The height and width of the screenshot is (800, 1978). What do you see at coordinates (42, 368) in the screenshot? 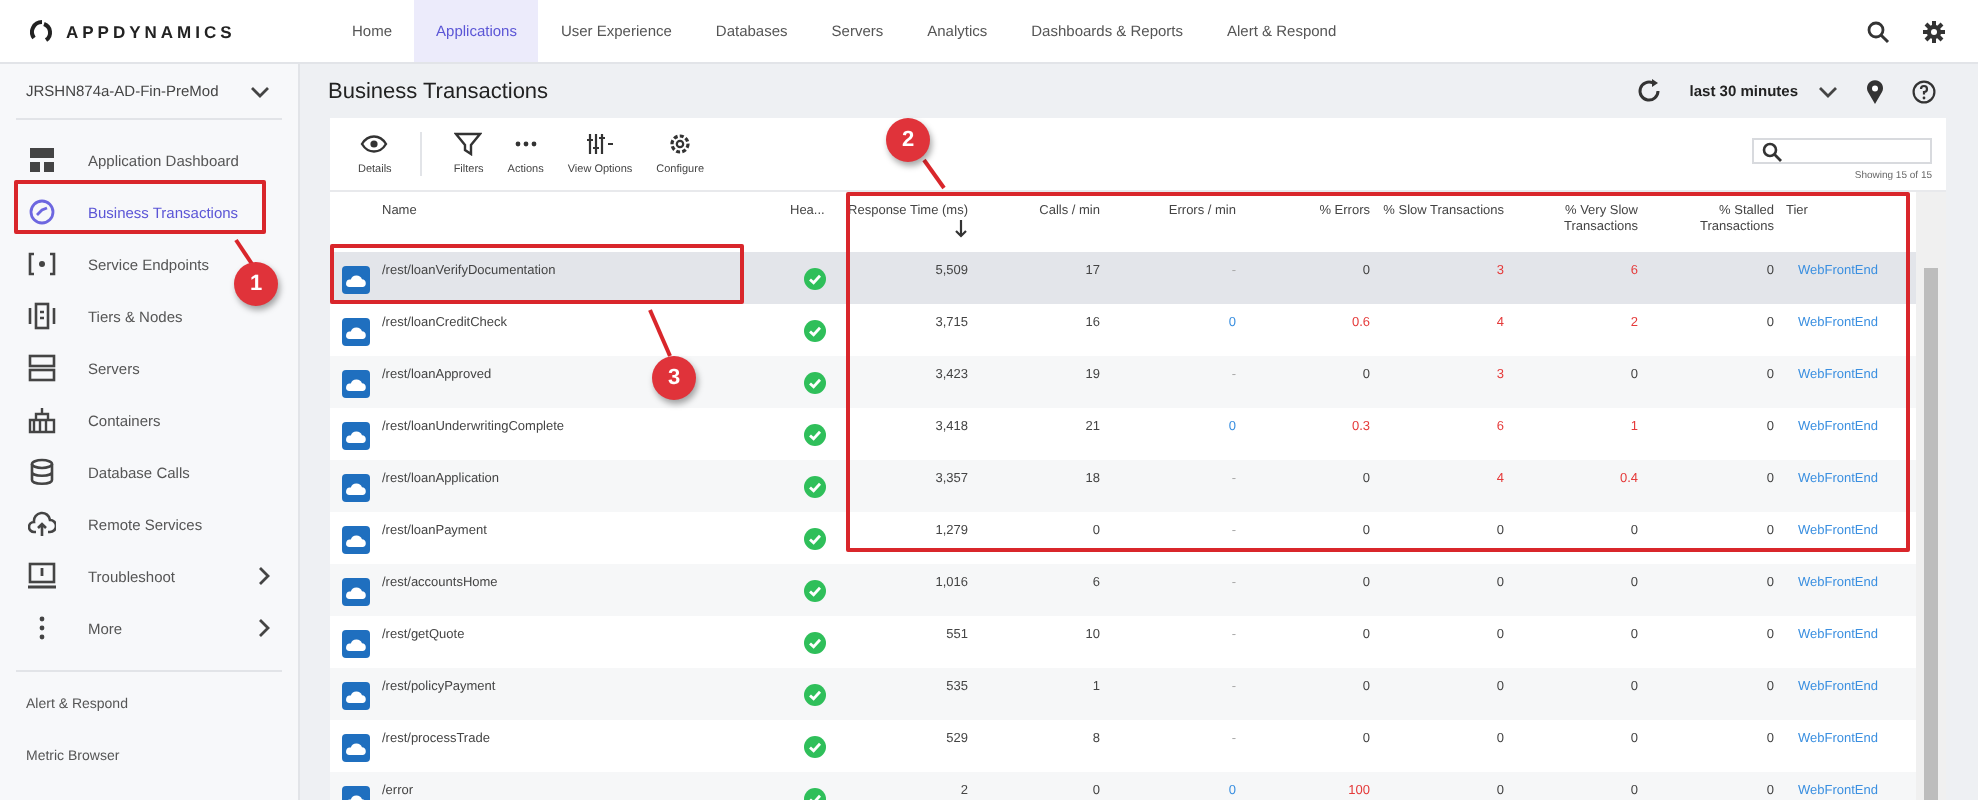
I see `servers-icon` at bounding box center [42, 368].